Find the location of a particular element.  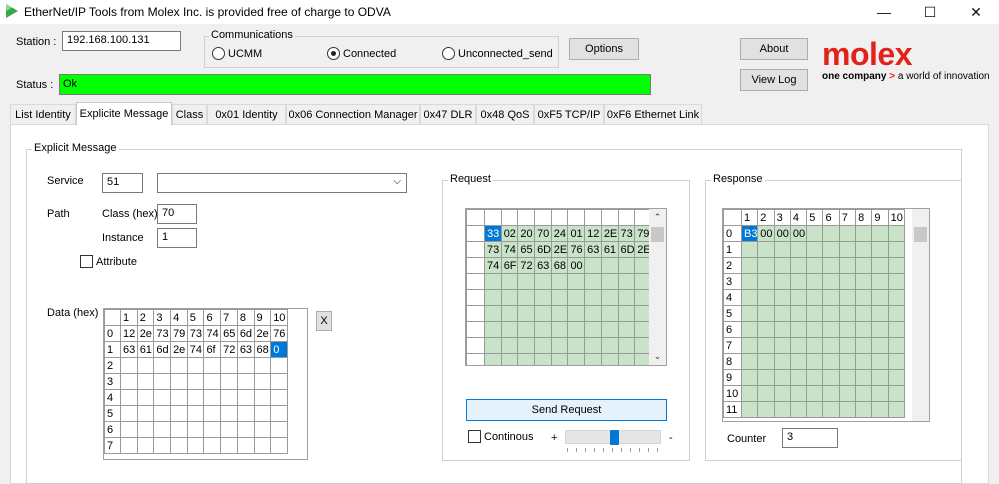

grid-row: 3 is located at coordinates (196, 381).